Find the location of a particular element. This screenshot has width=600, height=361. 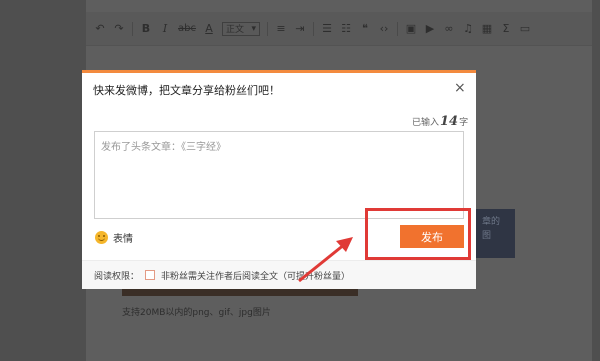

side-tooltip-line: 章的 is located at coordinates (491, 222).